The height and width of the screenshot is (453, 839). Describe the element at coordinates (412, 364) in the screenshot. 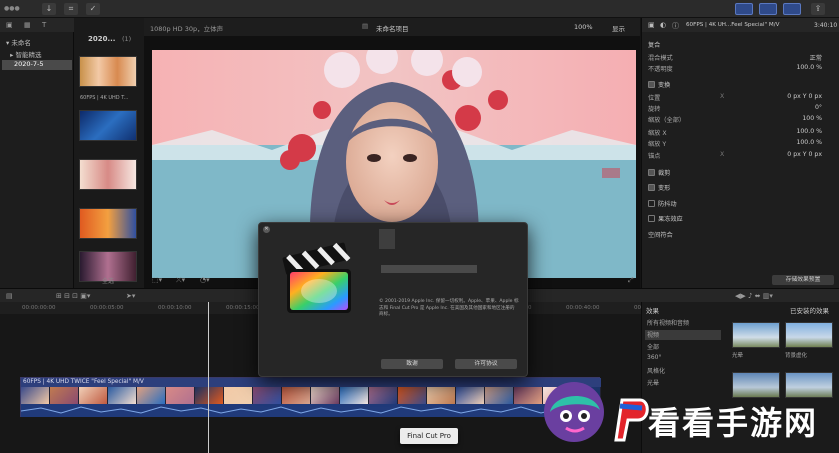

I see `acknowledgments-button: 致谢` at that location.